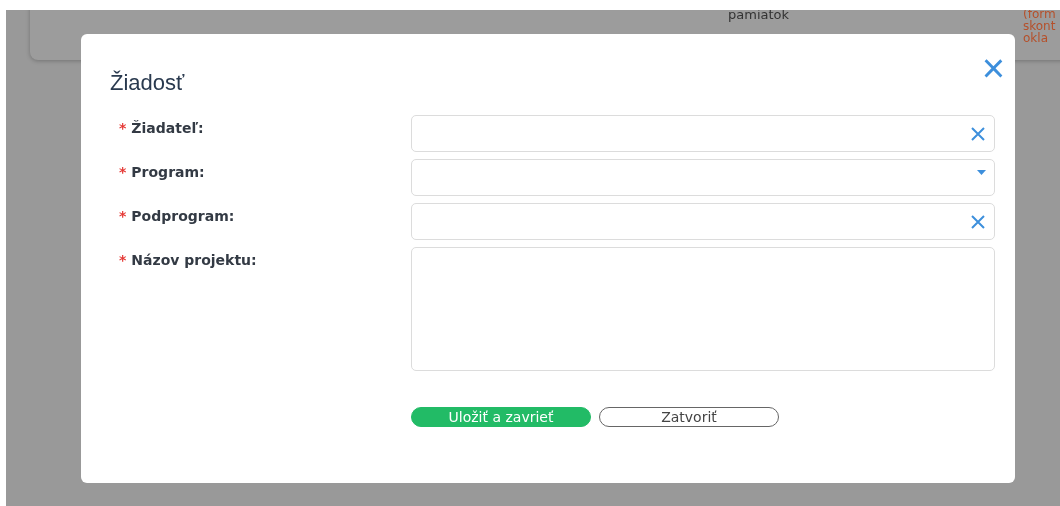 Image resolution: width=1060 pixels, height=506 pixels. What do you see at coordinates (194, 260) in the screenshot?
I see `field-label: Názov projektu:` at bounding box center [194, 260].